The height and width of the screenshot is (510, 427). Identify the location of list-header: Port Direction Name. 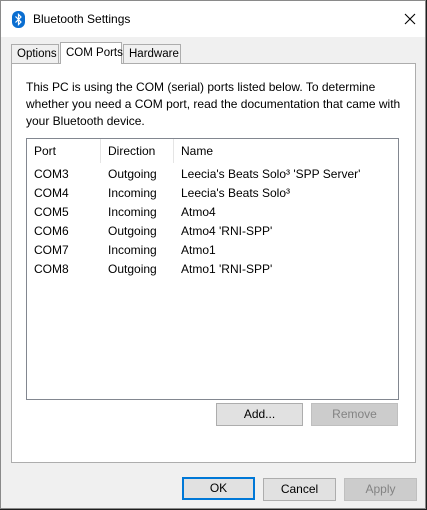
(212, 151).